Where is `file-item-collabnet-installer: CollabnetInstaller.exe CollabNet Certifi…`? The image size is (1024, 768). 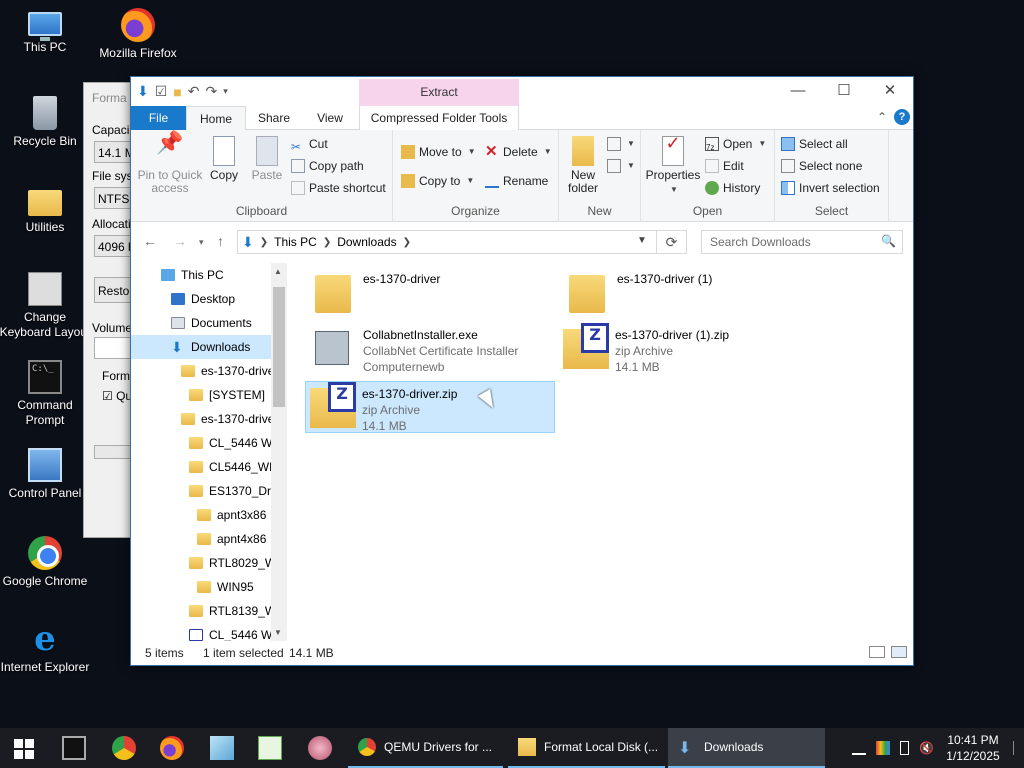
file-item-collabnet-installer: CollabnetInstaller.exe CollabNet Certifi… is located at coordinates (430, 349).